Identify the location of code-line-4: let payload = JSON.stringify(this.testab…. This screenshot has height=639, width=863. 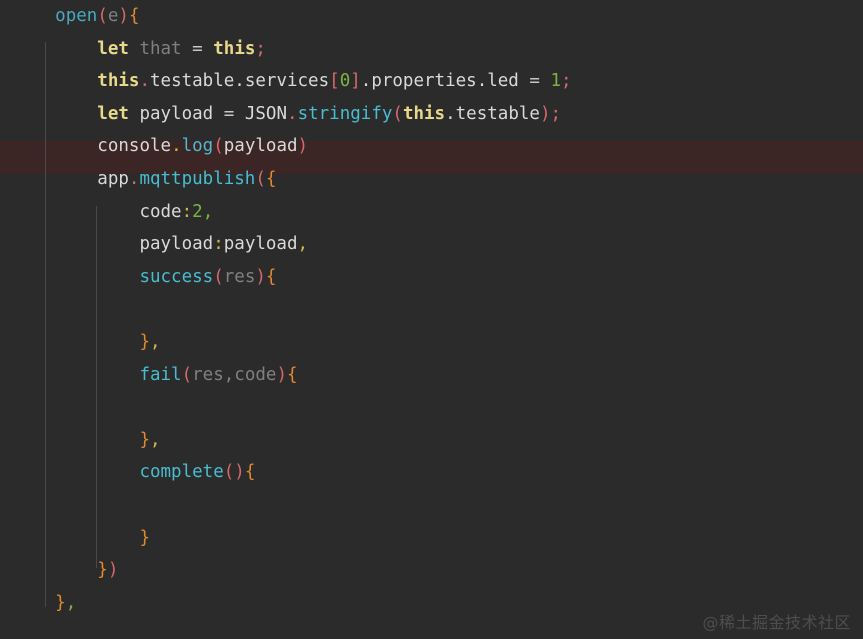
(431, 114).